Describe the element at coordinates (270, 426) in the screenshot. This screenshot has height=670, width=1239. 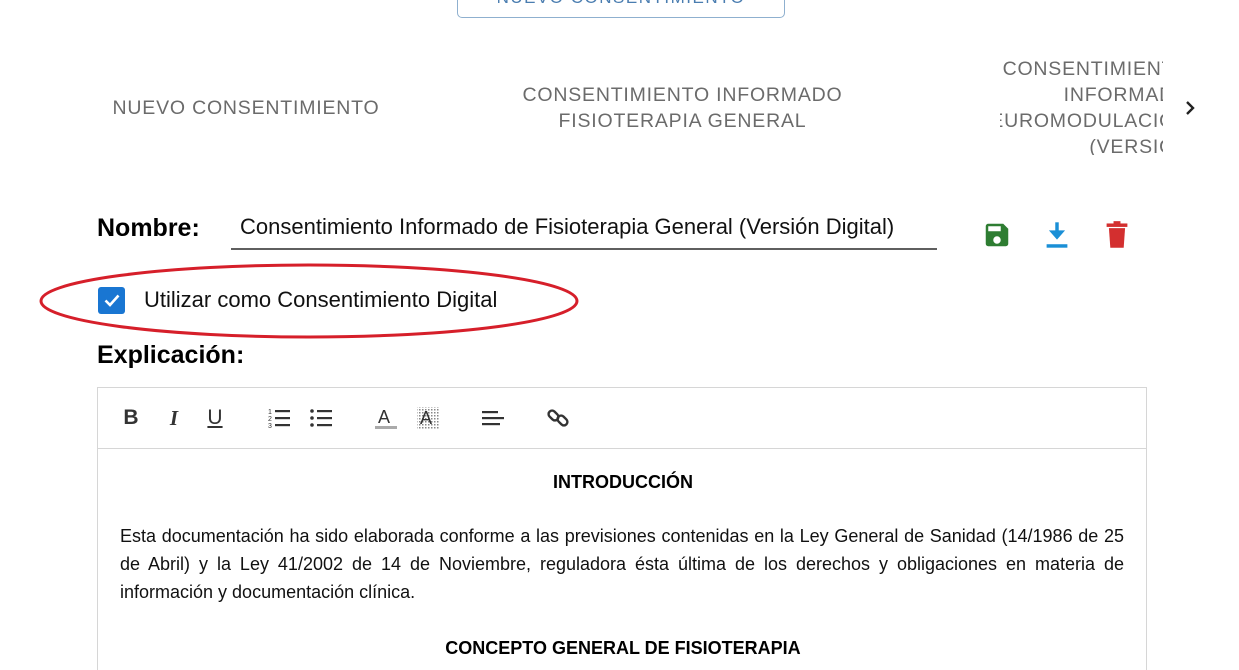
I see `svg-text: 3` at that location.